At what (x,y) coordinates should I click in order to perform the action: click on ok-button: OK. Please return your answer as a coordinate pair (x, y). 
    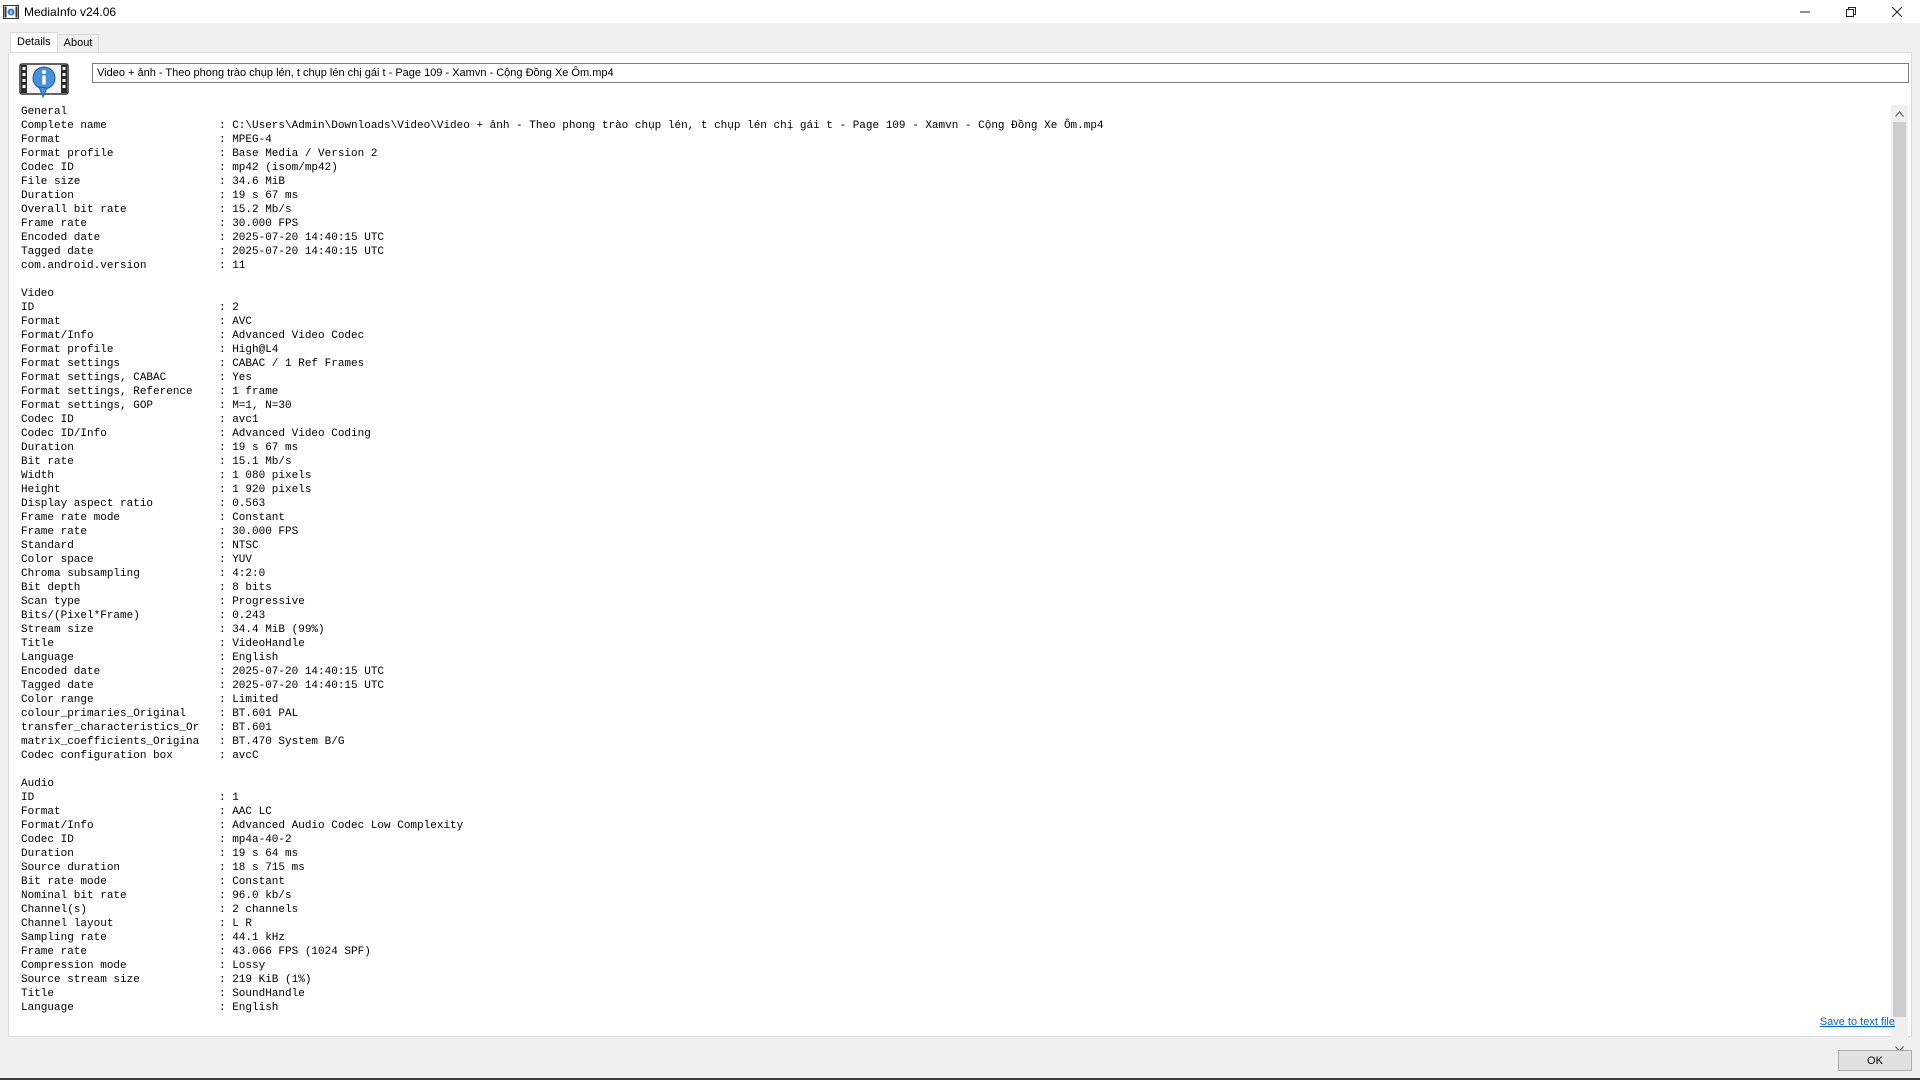
    Looking at the image, I should click on (1875, 1060).